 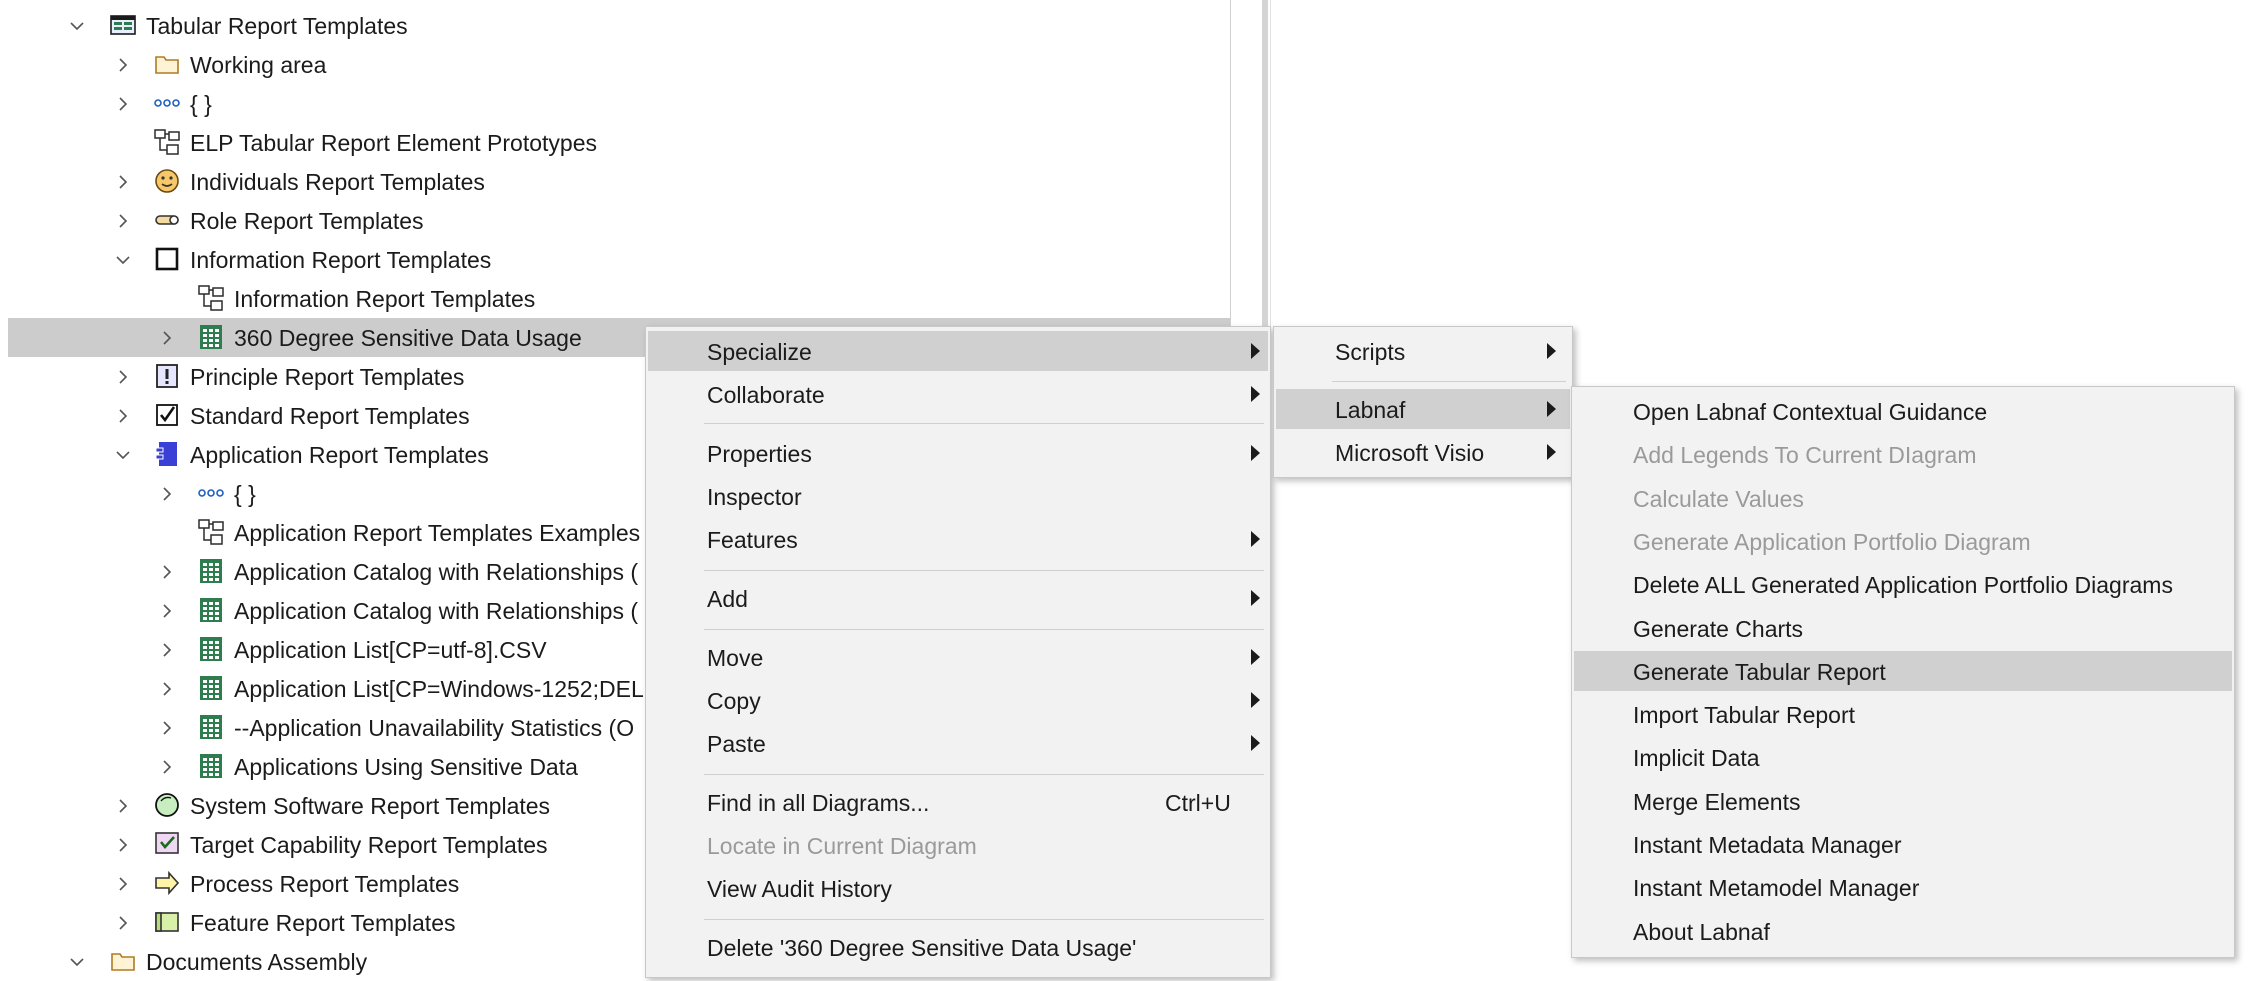 I want to click on tree-item-label: Feature Report Templates, so click(x=323, y=923).